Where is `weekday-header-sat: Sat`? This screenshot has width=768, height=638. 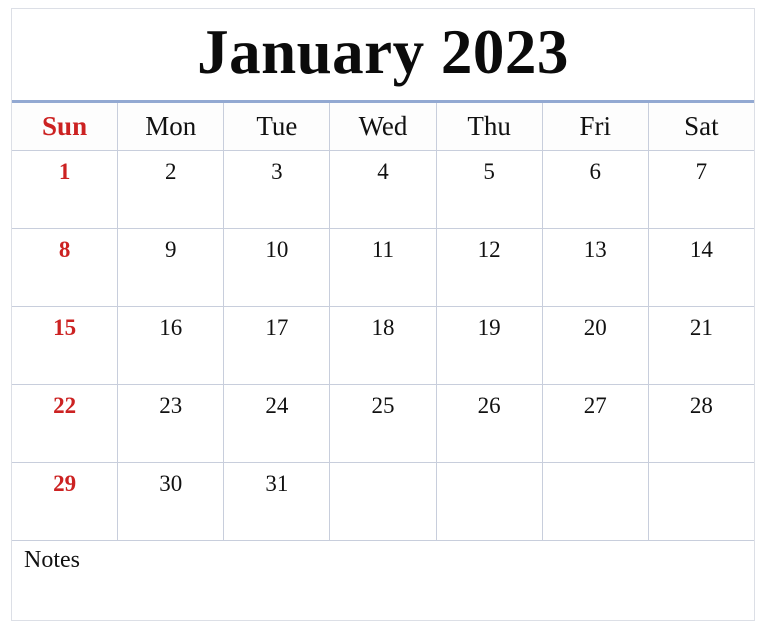 weekday-header-sat: Sat is located at coordinates (701, 126).